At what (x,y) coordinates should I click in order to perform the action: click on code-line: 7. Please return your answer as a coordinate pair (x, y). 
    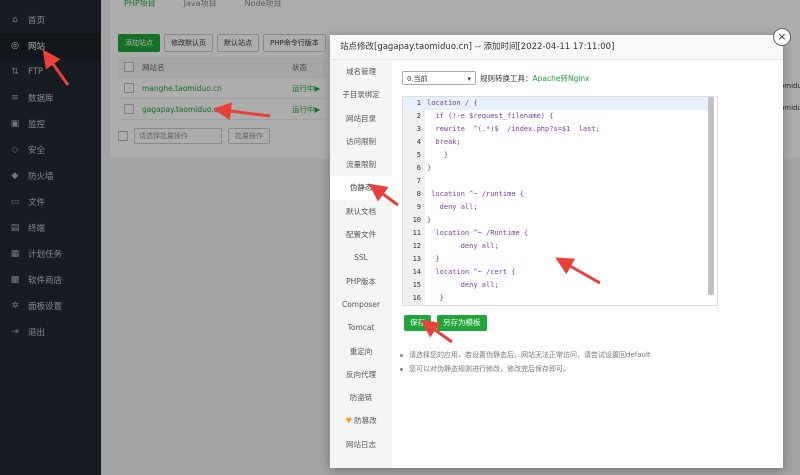
    Looking at the image, I should click on (555, 181).